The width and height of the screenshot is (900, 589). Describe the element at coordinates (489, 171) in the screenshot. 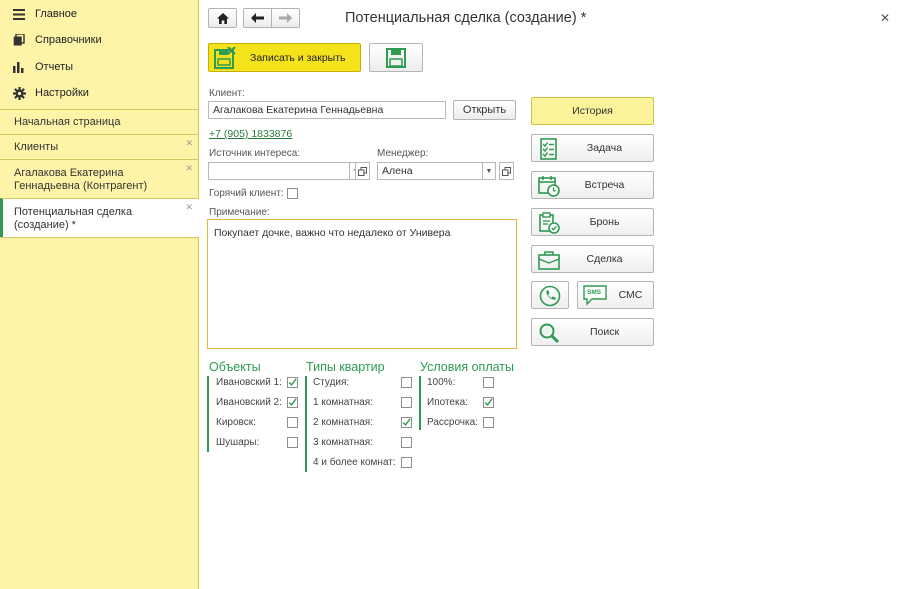

I see `manager-dropdown-button: ▼` at that location.